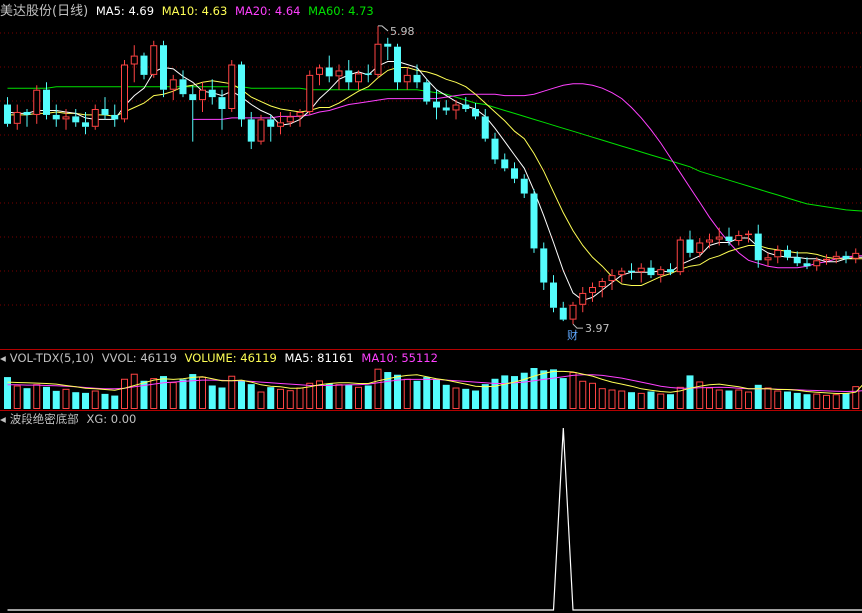  What do you see at coordinates (597, 328) in the screenshot?
I see `low-price-label: 3.97` at bounding box center [597, 328].